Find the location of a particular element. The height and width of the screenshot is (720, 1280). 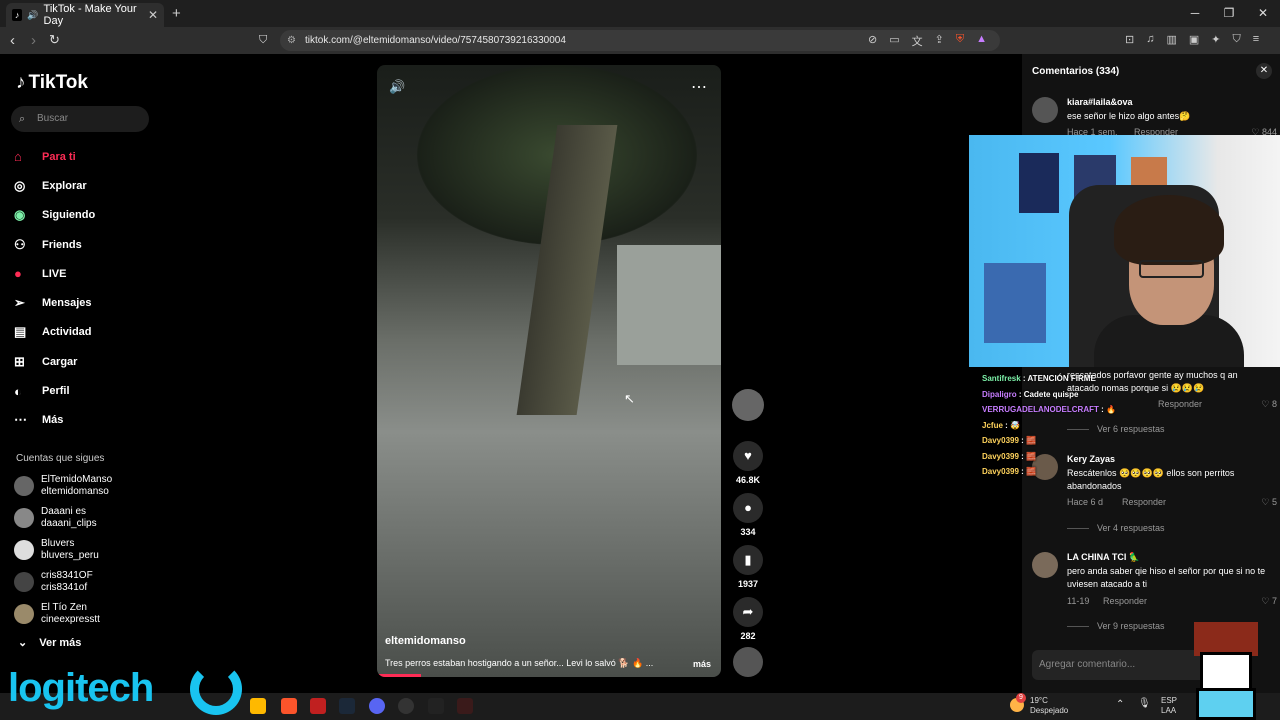

chat-message: Cadete quispe is located at coordinates (1051, 394).